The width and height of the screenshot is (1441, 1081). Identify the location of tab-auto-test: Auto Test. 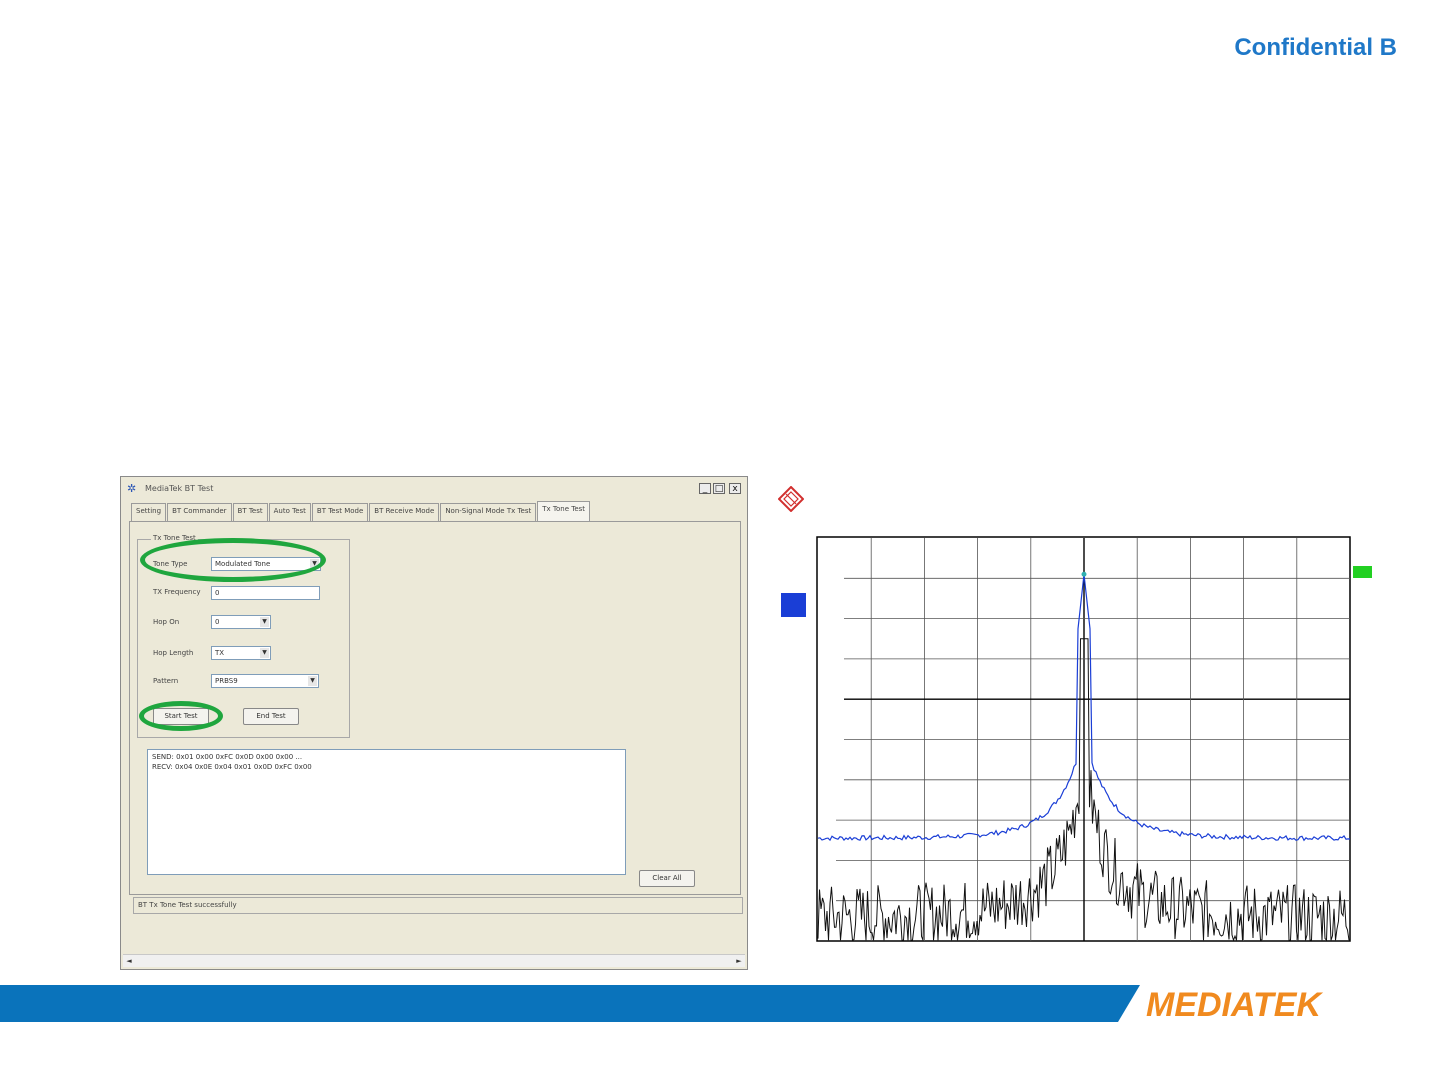
(289, 512).